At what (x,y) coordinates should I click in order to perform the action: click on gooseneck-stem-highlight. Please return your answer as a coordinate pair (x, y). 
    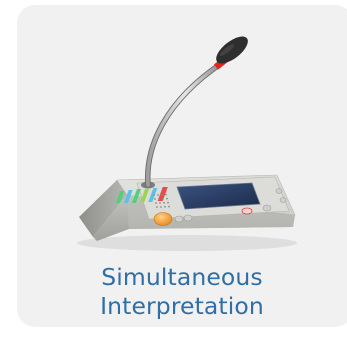
    Looking at the image, I should click on (184, 124).